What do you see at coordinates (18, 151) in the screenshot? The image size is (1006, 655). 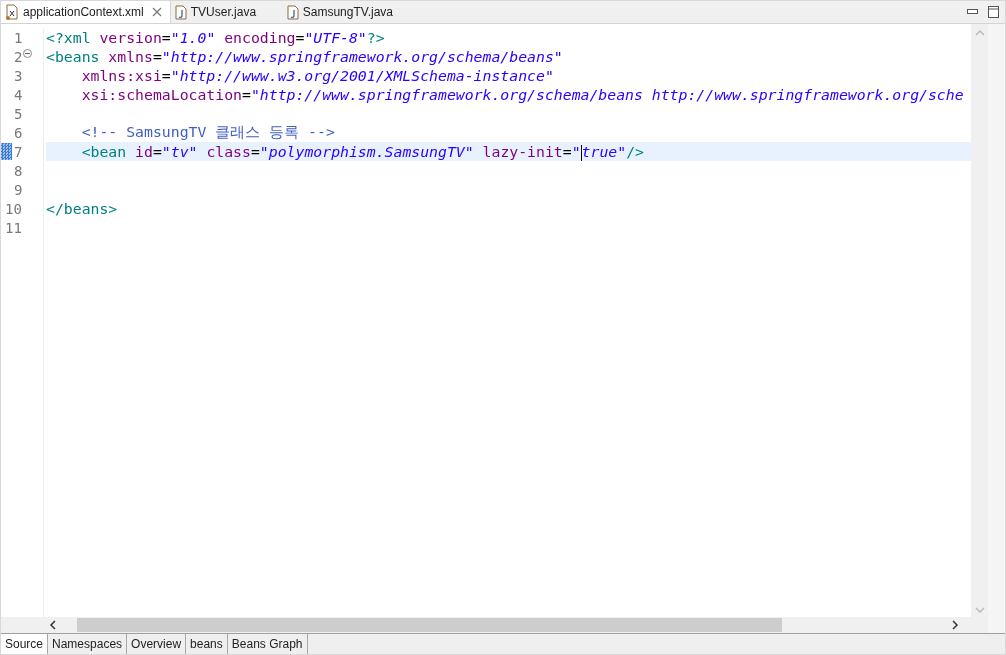 I see `line-number: 7` at bounding box center [18, 151].